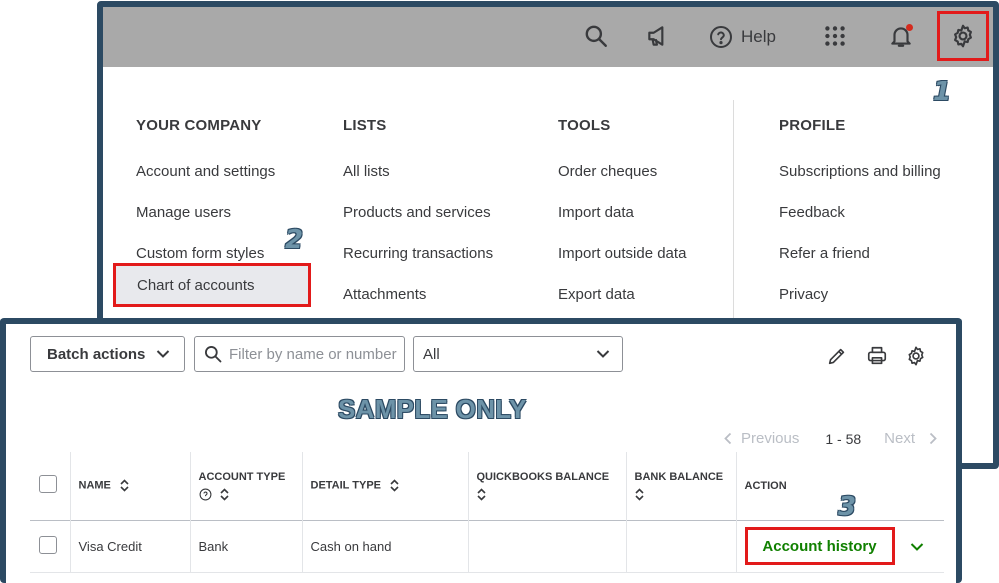  Describe the element at coordinates (246, 546) in the screenshot. I see `cell-account-type: Bank` at that location.